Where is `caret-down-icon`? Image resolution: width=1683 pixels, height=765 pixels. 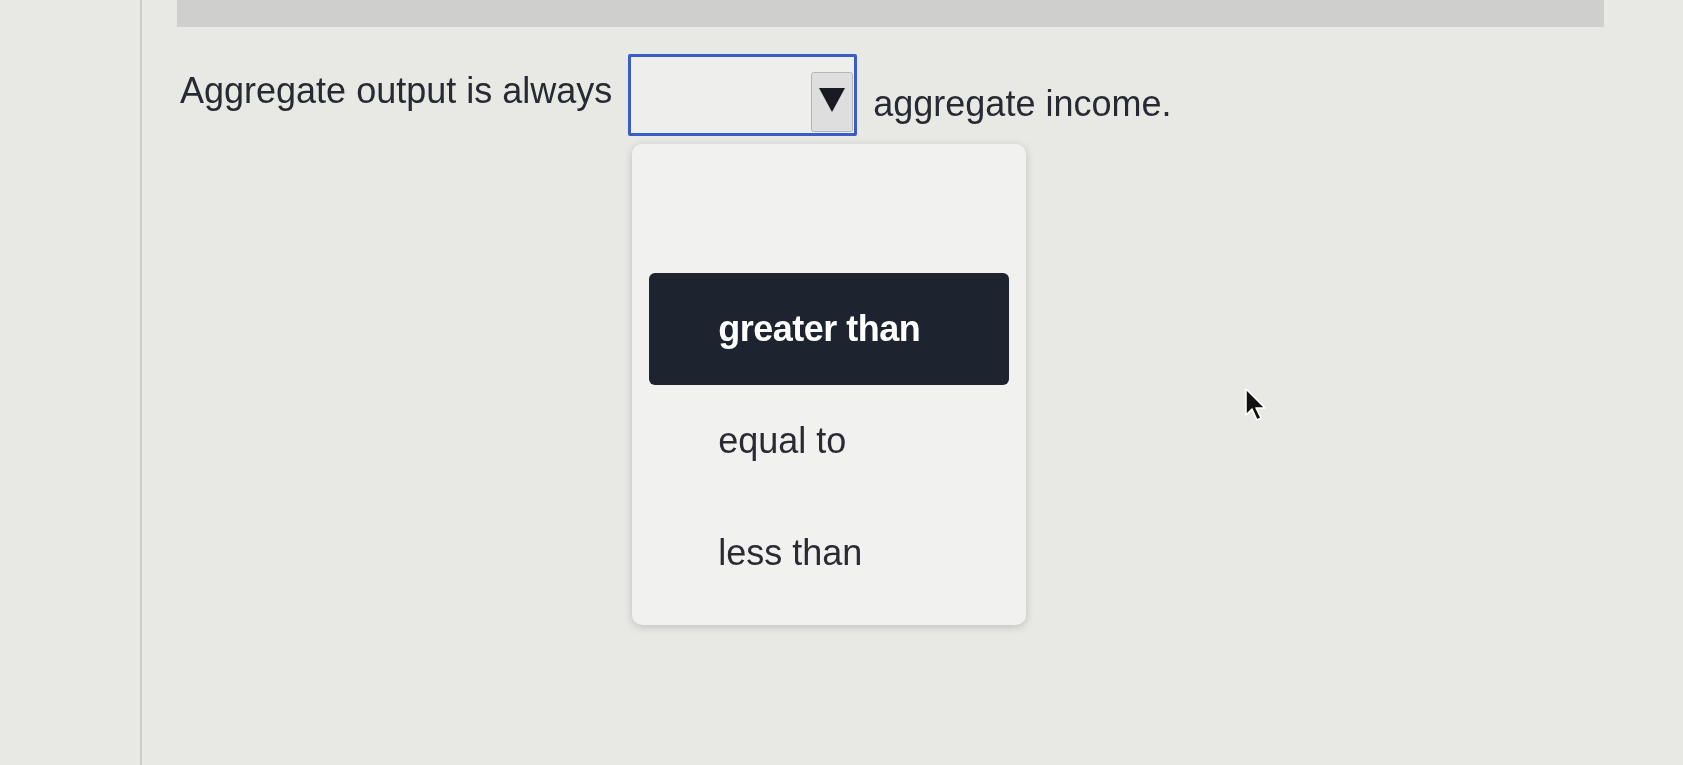 caret-down-icon is located at coordinates (832, 102).